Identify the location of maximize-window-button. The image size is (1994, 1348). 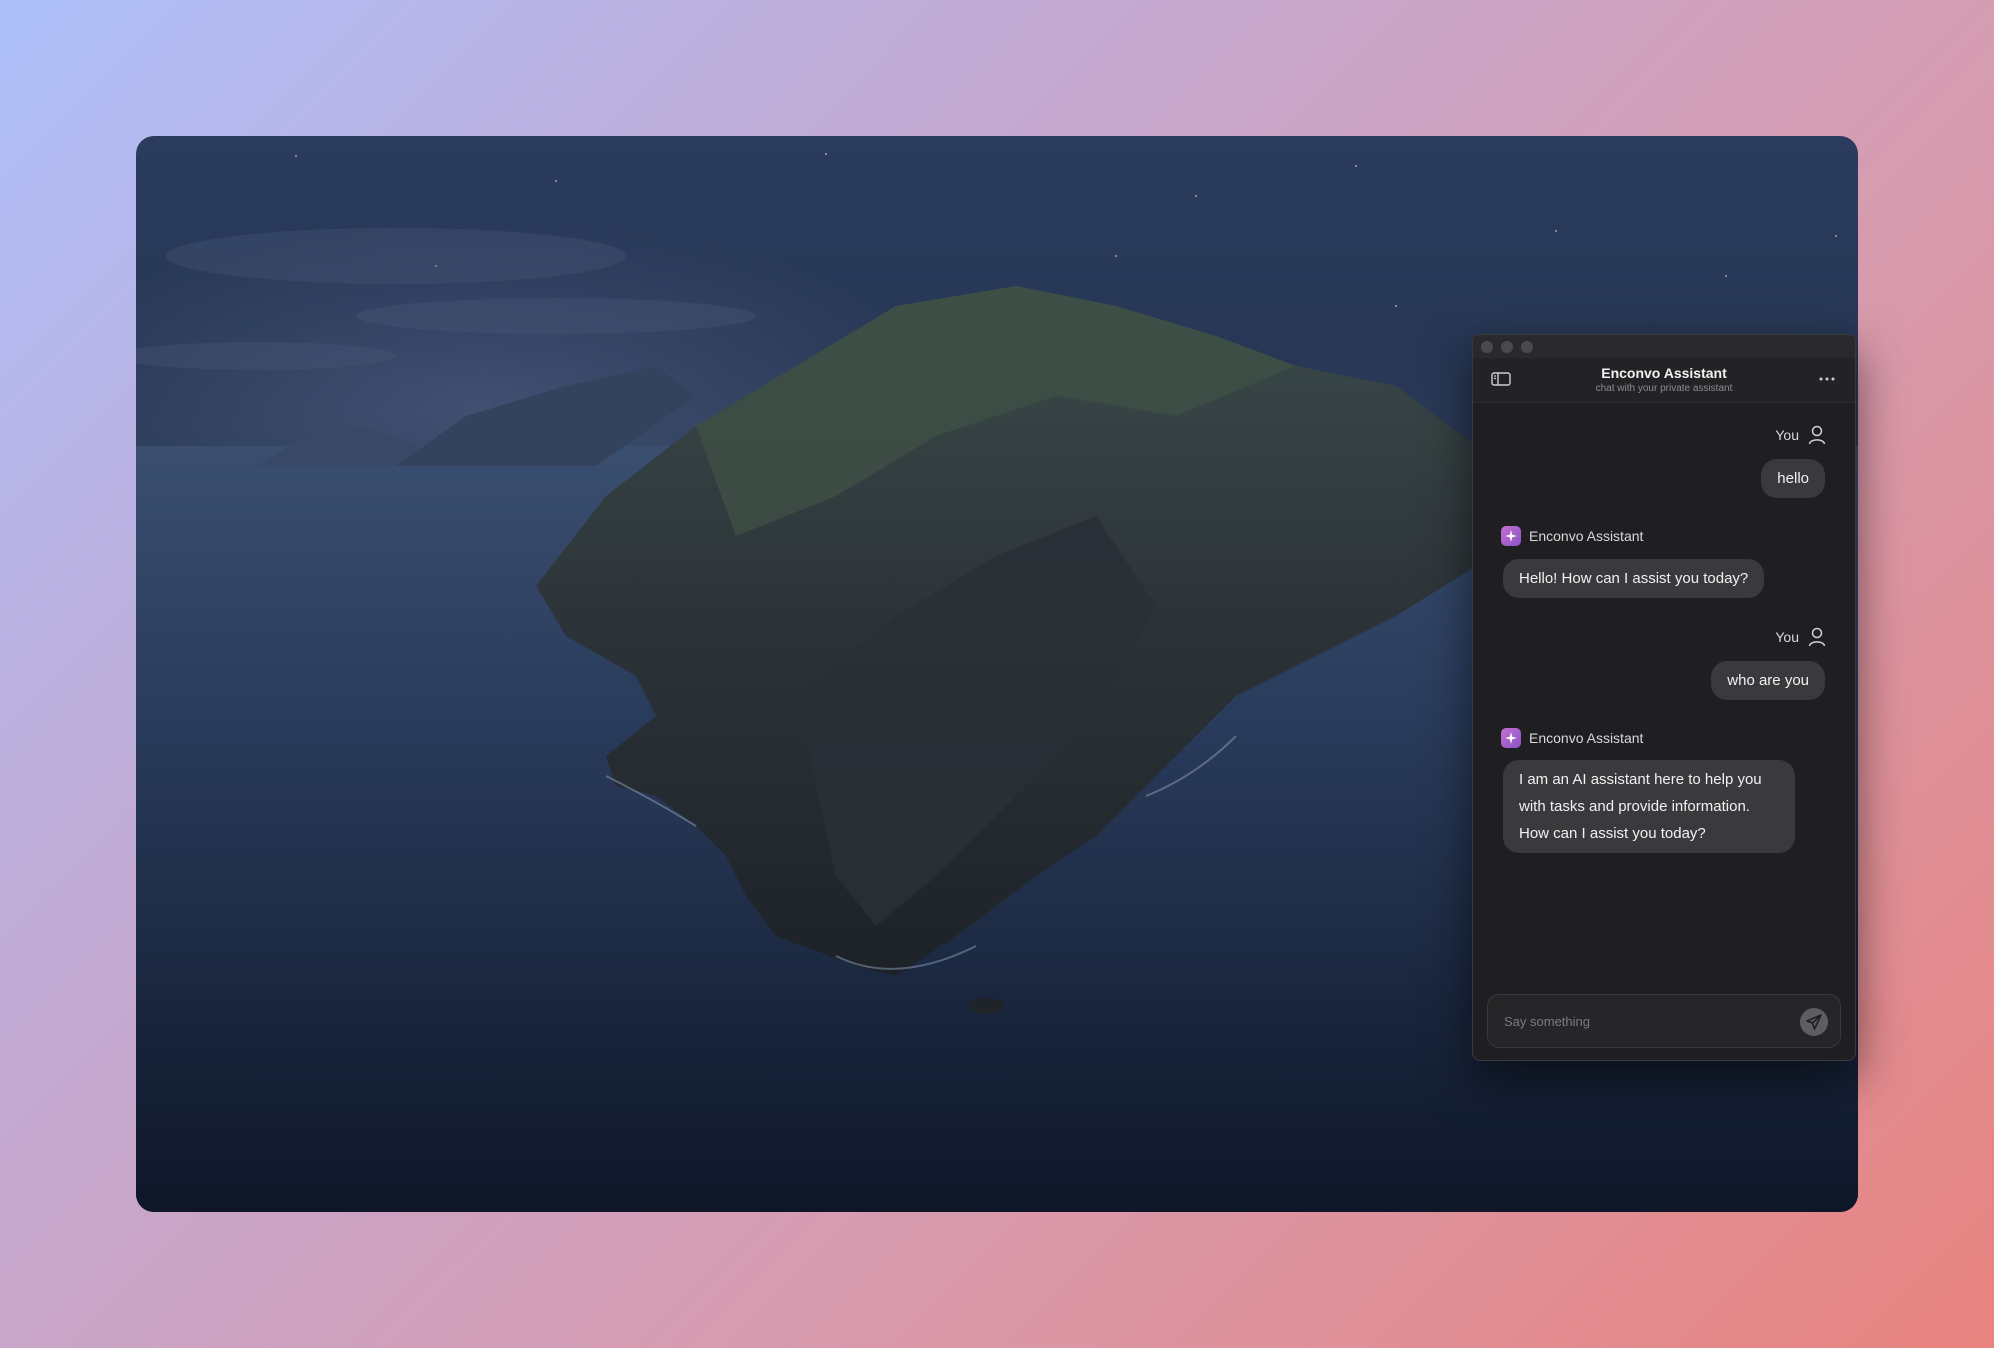
(1527, 347).